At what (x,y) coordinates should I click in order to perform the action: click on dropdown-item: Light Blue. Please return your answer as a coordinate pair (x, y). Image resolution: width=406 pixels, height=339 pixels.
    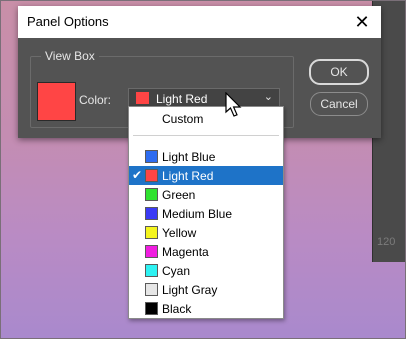
    Looking at the image, I should click on (206, 156).